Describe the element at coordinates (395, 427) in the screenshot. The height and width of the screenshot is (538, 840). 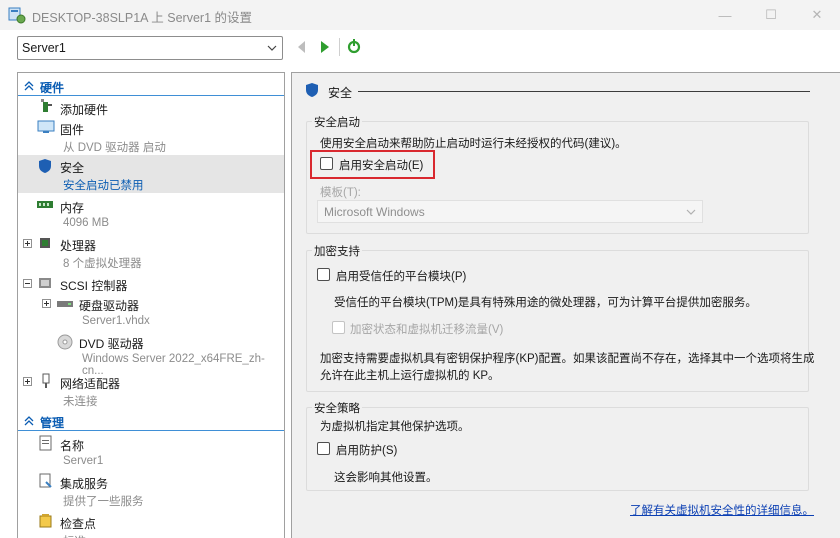
I see `policy-description: 为虚拟机指定其他保护选项。` at that location.